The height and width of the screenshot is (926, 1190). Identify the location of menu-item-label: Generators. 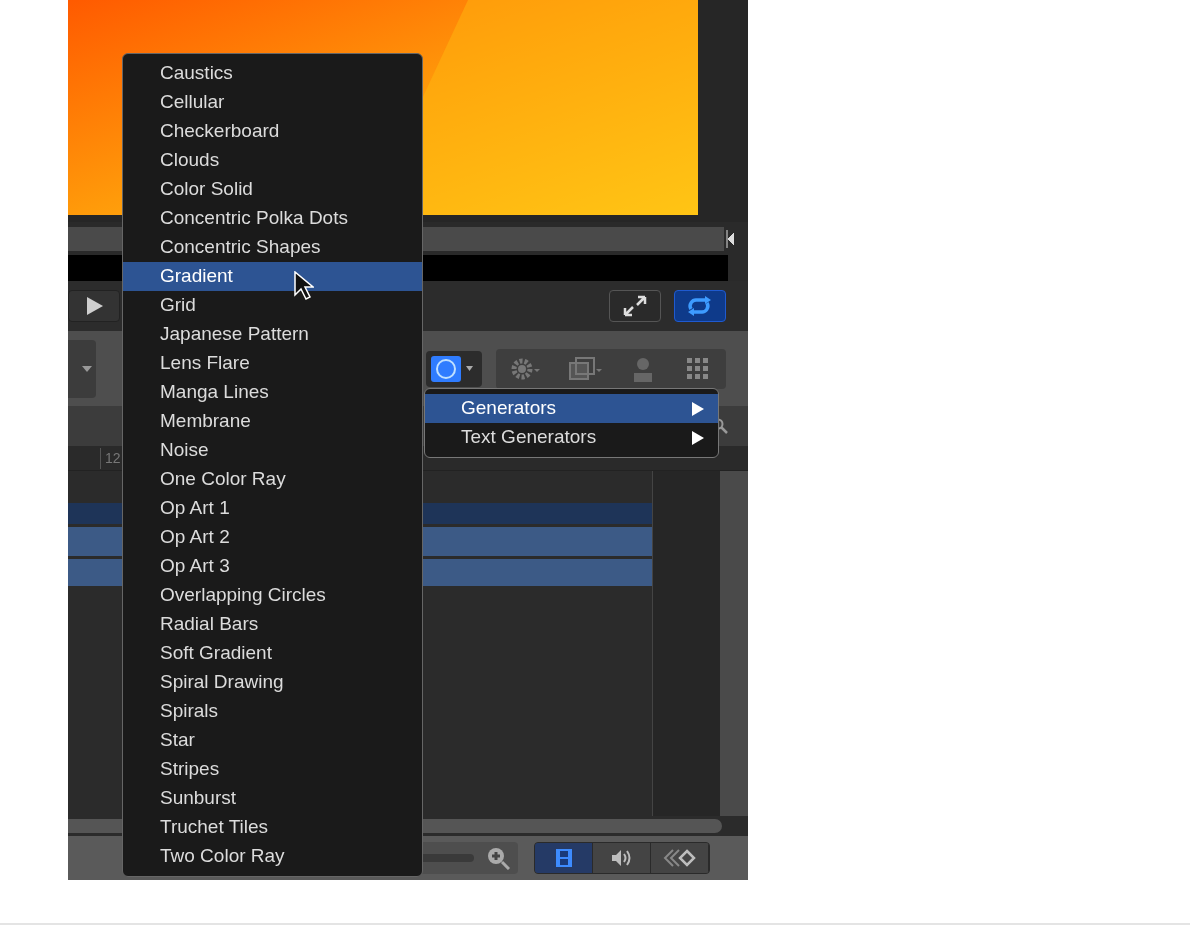
(509, 408).